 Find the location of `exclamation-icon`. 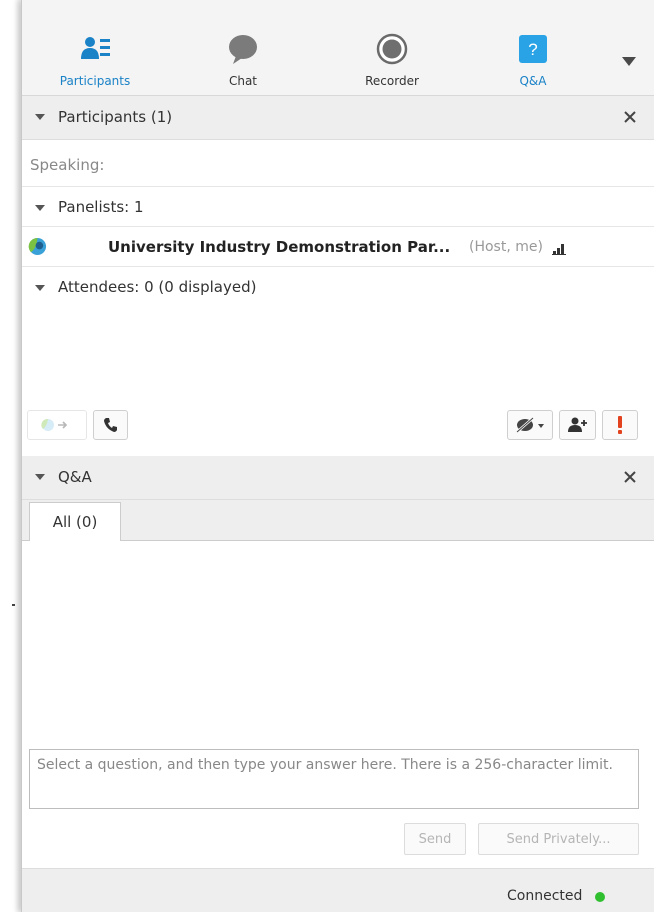

exclamation-icon is located at coordinates (620, 425).